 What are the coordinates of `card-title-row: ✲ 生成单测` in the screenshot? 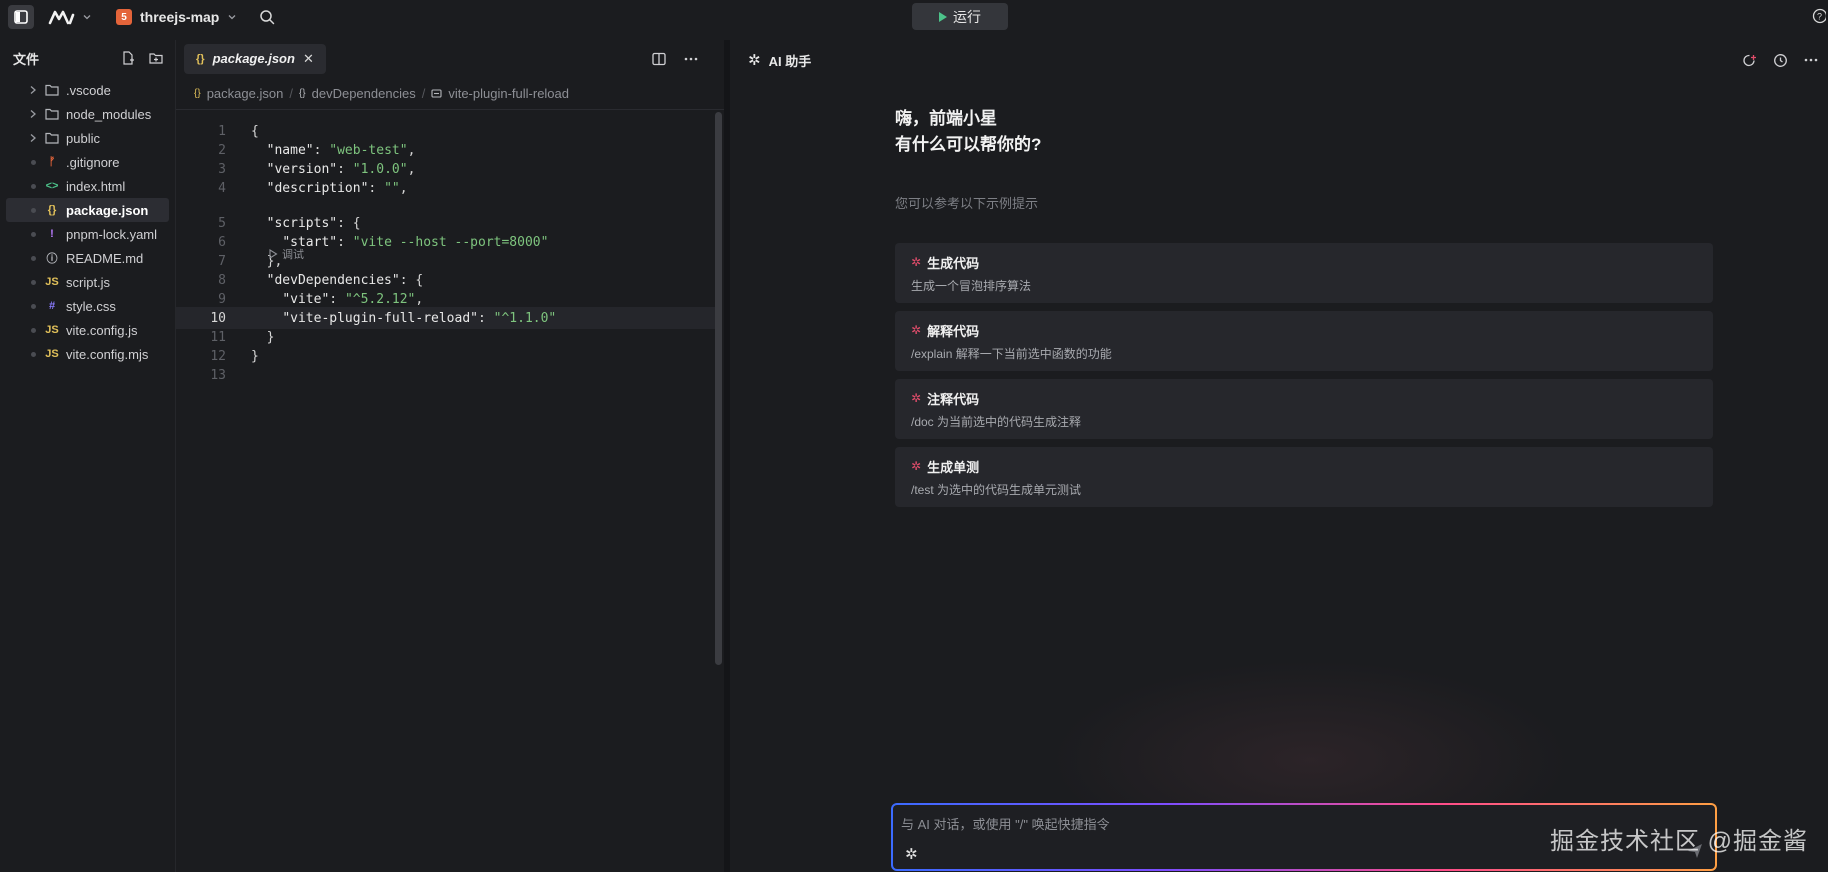 It's located at (1304, 466).